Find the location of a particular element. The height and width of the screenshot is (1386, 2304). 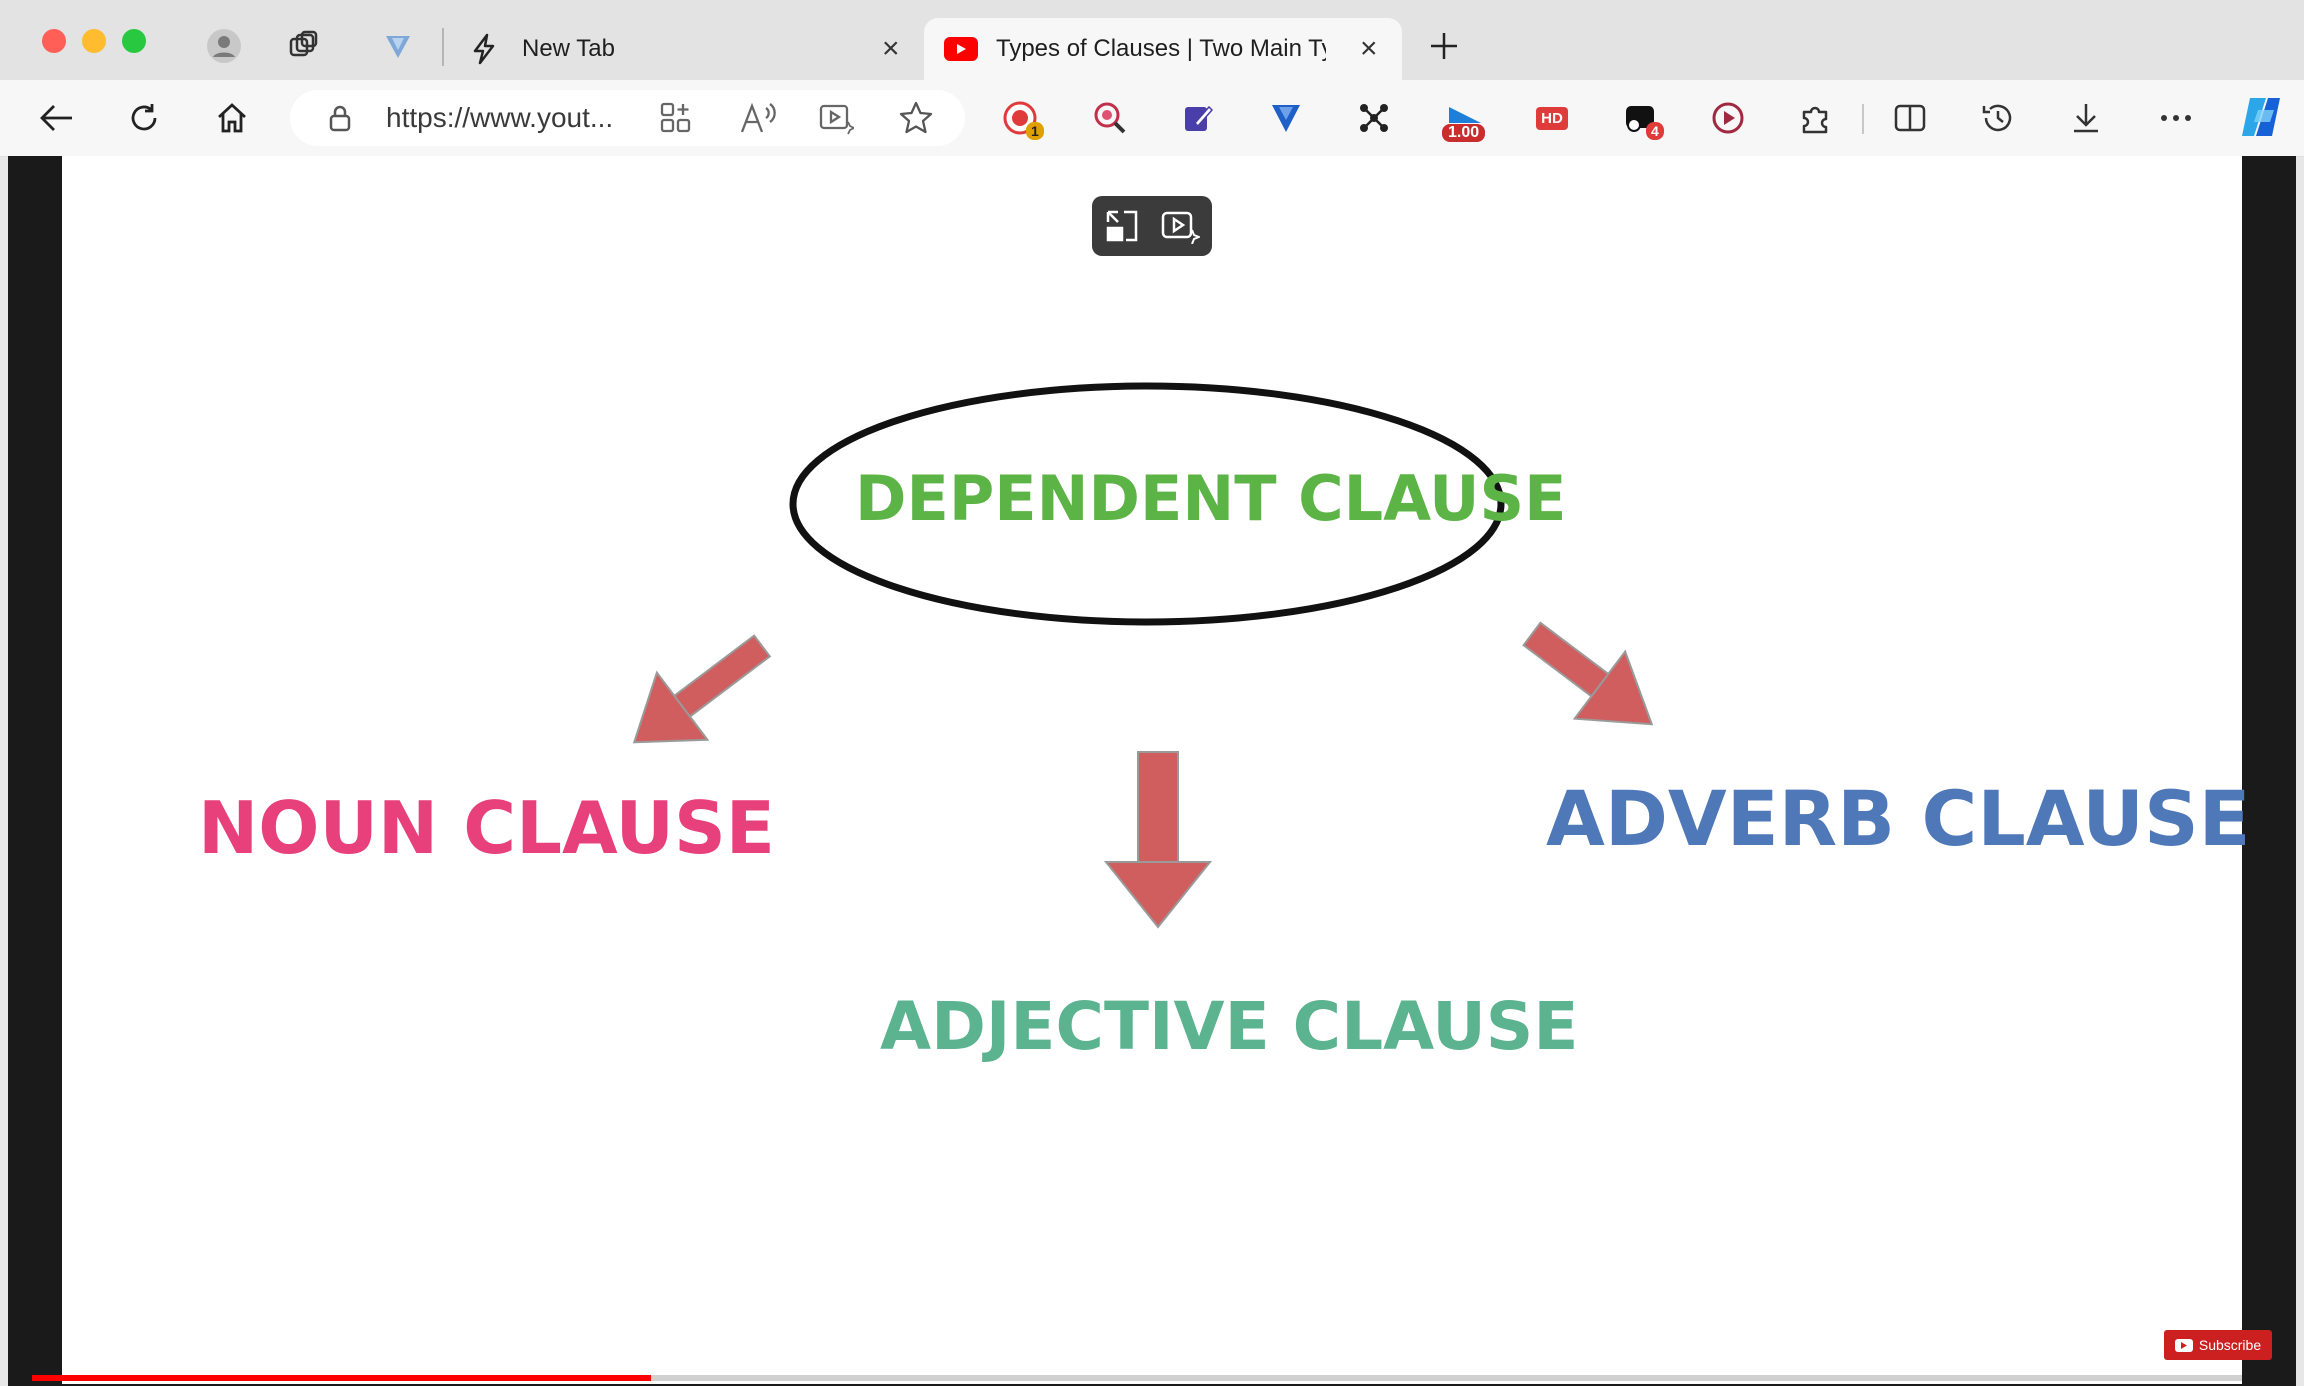

screen-recorder-ext-icon is located at coordinates (1728, 118).